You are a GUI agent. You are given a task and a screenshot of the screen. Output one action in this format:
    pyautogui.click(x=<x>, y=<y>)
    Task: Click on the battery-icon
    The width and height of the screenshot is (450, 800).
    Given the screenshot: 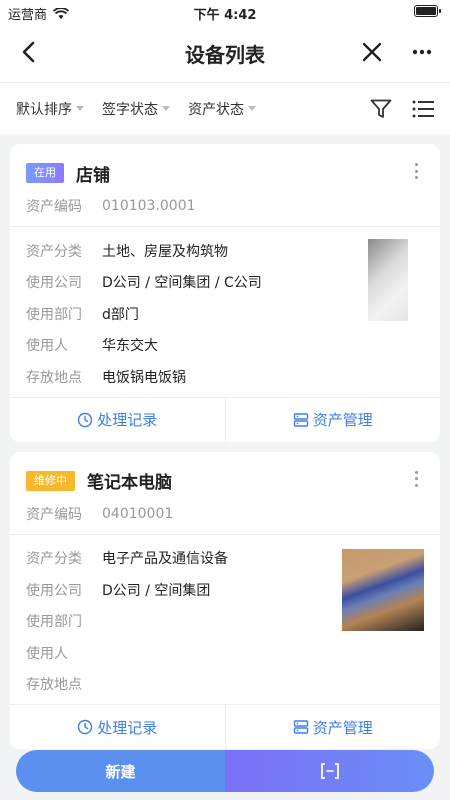 What is the action you would take?
    pyautogui.click(x=427, y=11)
    